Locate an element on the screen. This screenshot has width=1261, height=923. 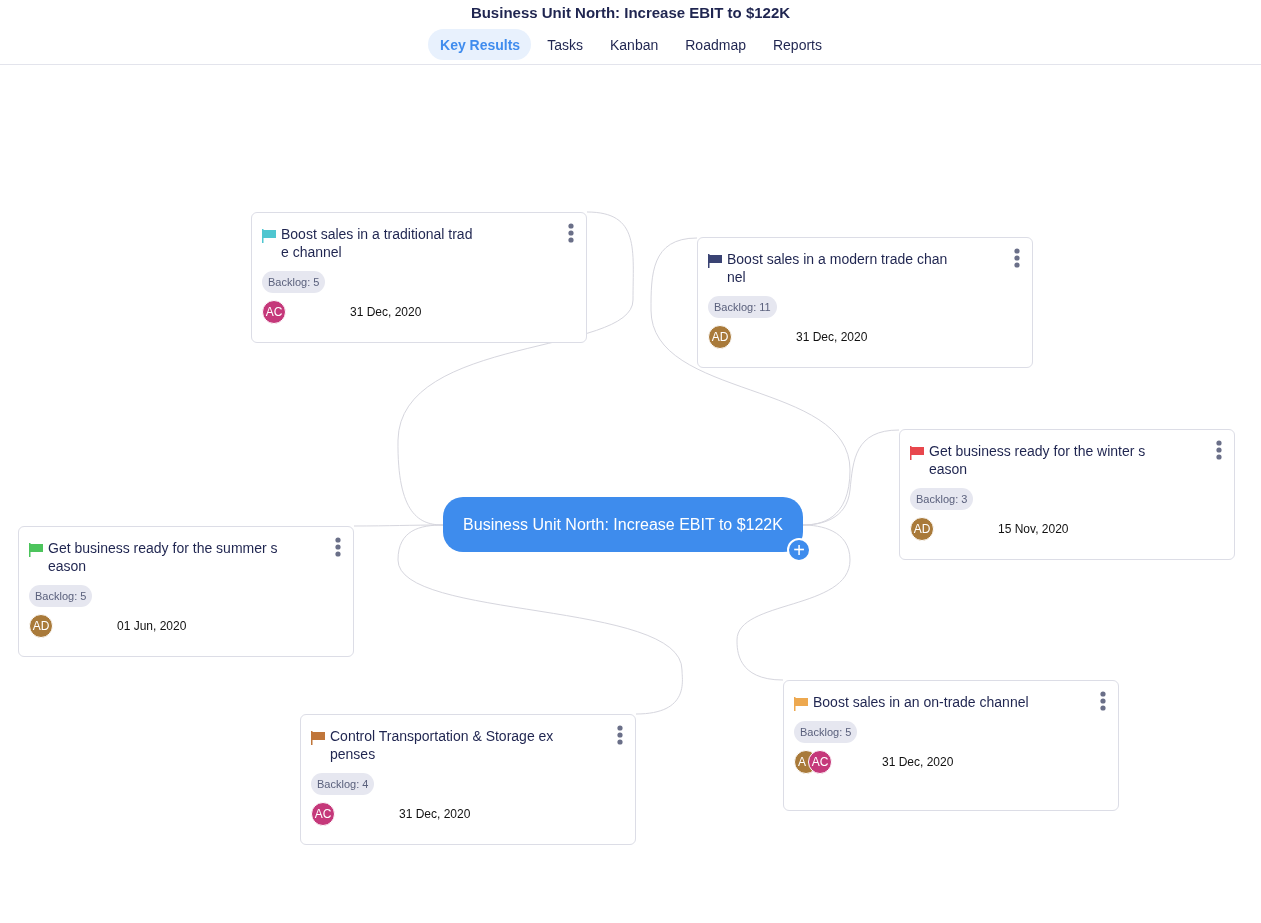
key-result-card: Control Transportation & Storage expenses Backlog: 4 AC 31 Dec, 2020 is located at coordinates (468, 779).